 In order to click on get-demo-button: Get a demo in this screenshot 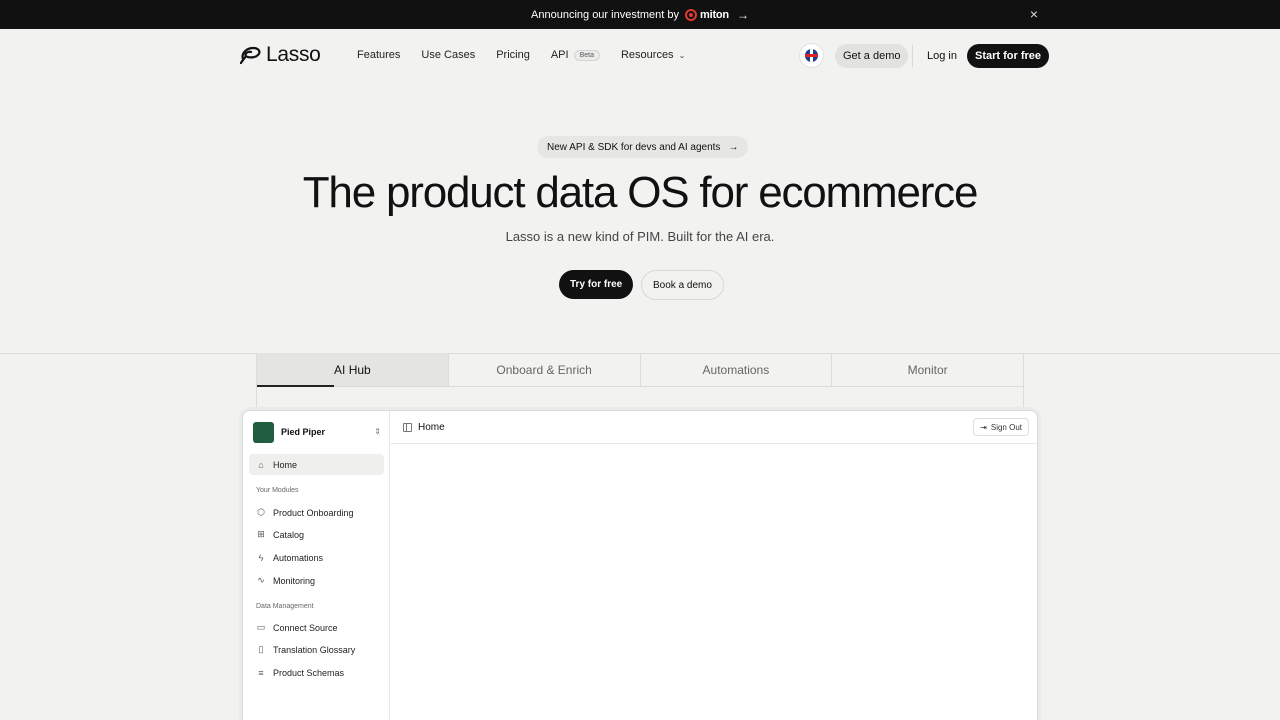, I will do `click(872, 56)`.